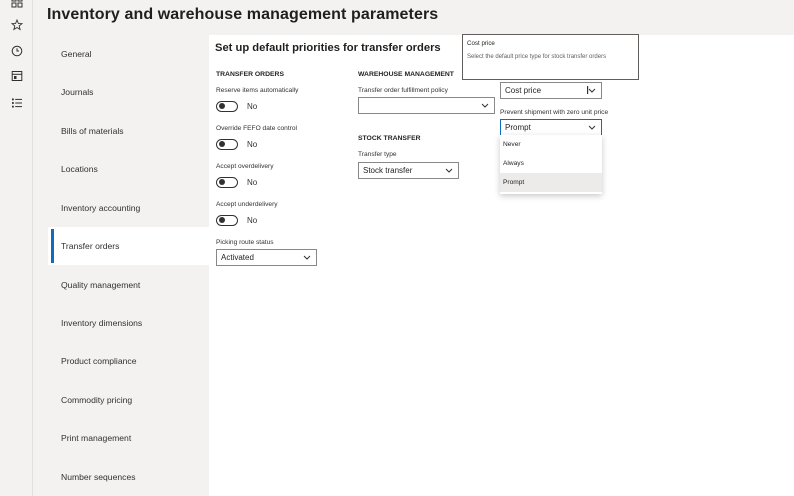 The height and width of the screenshot is (496, 794). What do you see at coordinates (227, 106) in the screenshot?
I see `reserve-items-toggle` at bounding box center [227, 106].